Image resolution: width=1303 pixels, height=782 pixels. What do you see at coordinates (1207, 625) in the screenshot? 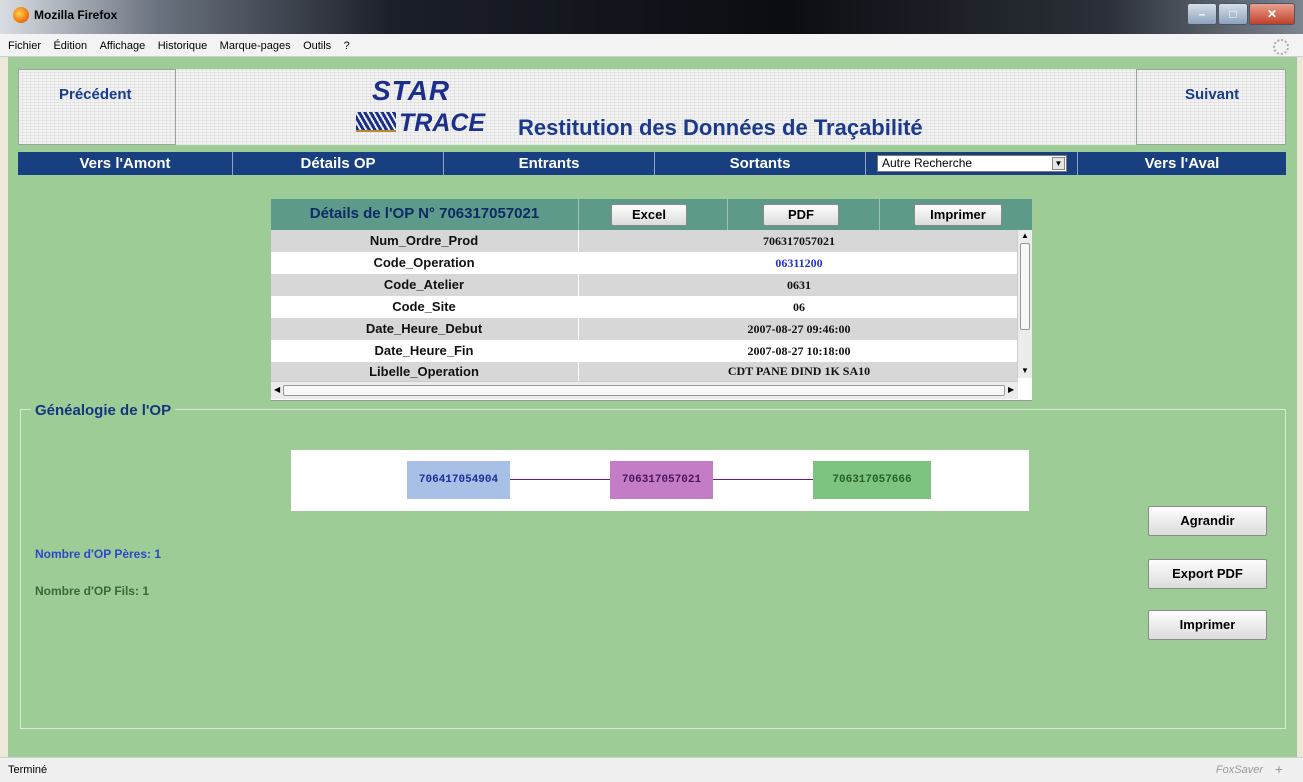
I see `print-genealogy-button: Imprimer` at bounding box center [1207, 625].